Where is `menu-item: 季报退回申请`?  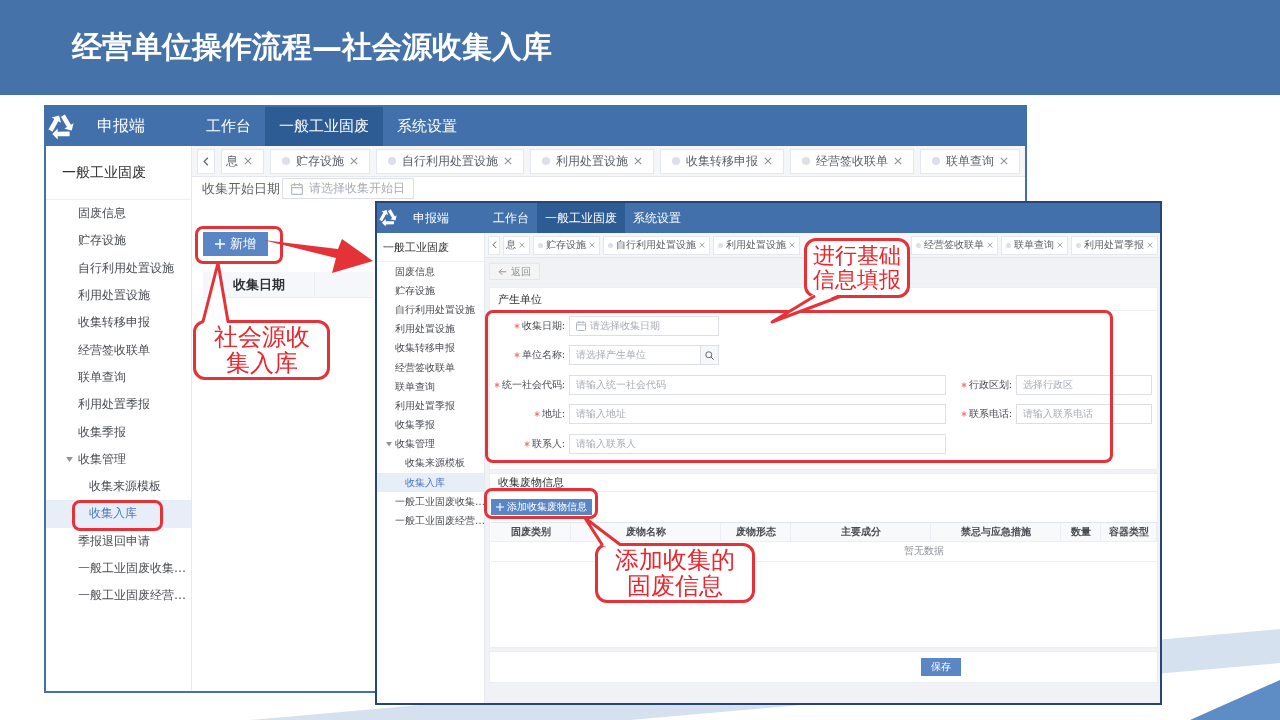
menu-item: 季报退回申请 is located at coordinates (118, 541).